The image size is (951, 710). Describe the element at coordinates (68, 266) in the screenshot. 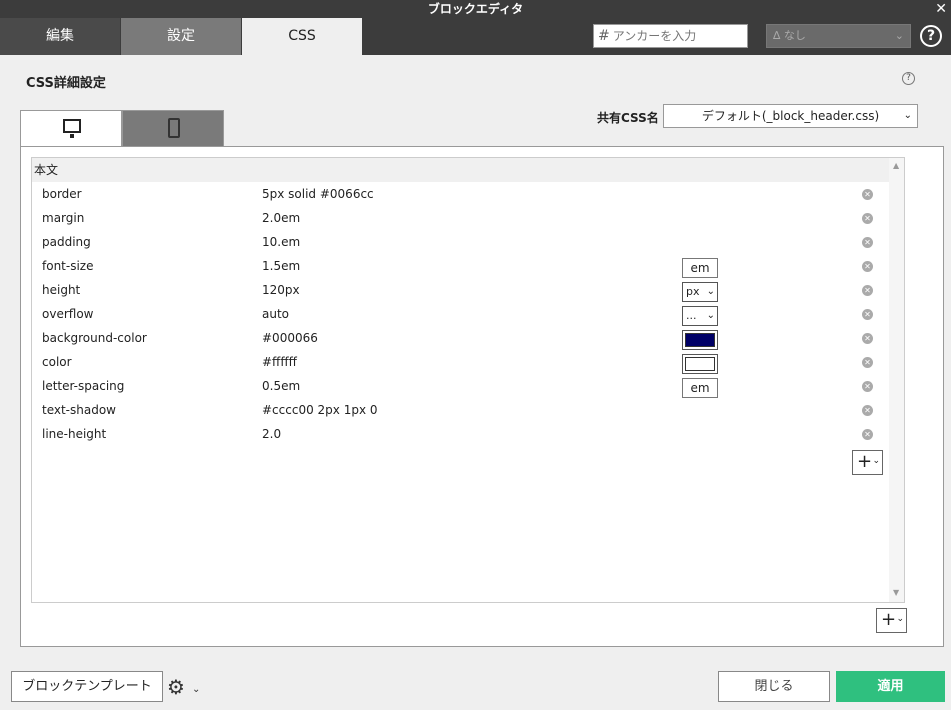

I see `property-name: font-size` at that location.